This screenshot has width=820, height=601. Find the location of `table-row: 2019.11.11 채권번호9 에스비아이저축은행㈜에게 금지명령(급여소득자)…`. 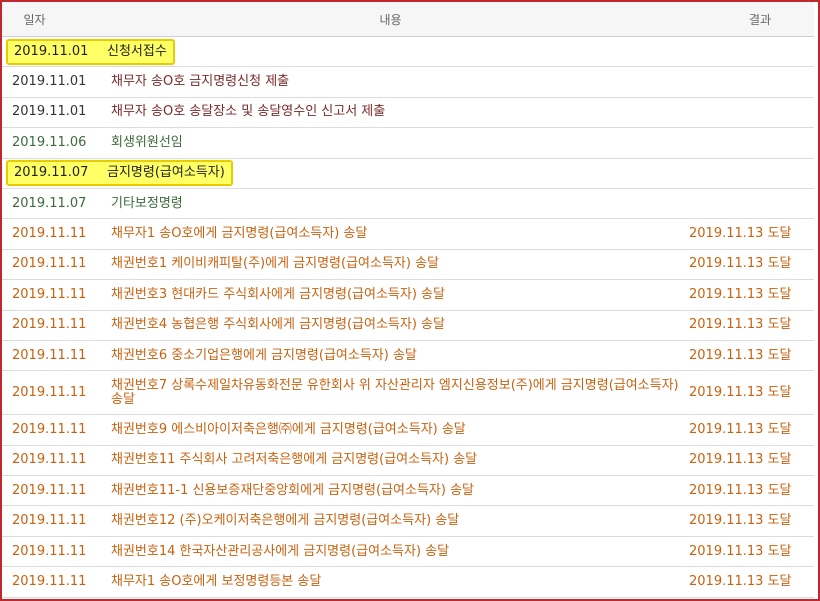

table-row: 2019.11.11 채권번호9 에스비아이저축은행㈜에게 금지명령(급여소득자)… is located at coordinates (408, 430).